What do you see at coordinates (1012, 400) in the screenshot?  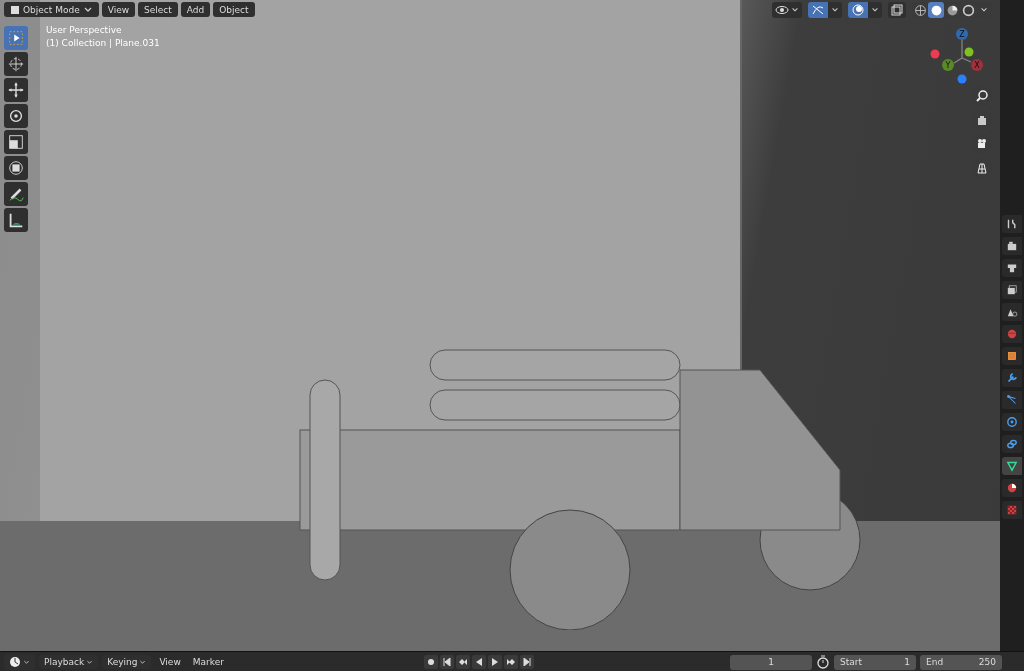 I see `particles-properties-tab` at bounding box center [1012, 400].